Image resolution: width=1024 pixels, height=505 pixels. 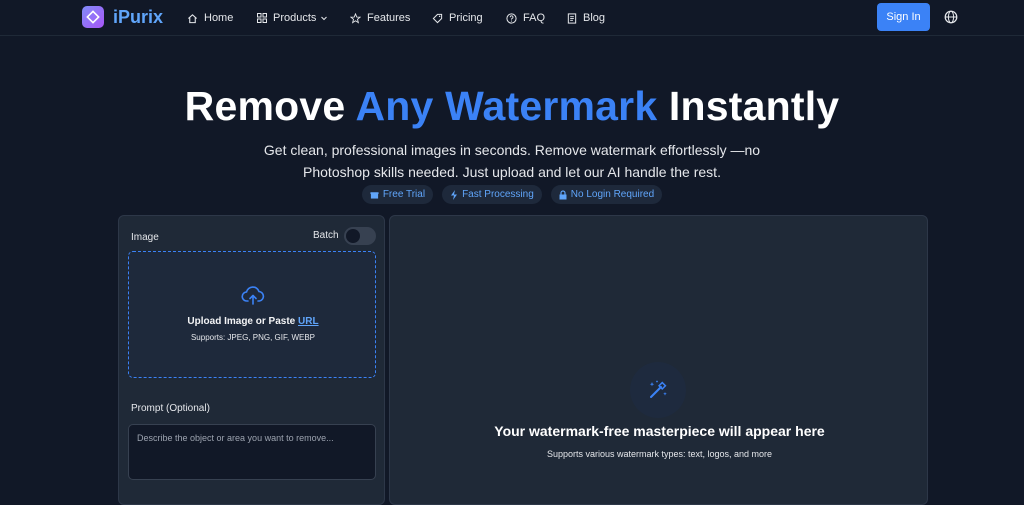 What do you see at coordinates (951, 17) in the screenshot?
I see `globe-icon` at bounding box center [951, 17].